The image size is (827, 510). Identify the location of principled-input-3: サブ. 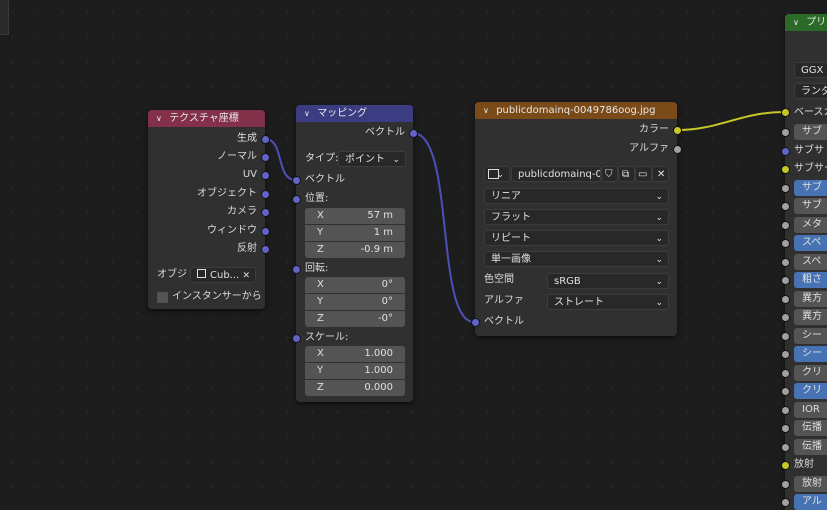
(810, 187).